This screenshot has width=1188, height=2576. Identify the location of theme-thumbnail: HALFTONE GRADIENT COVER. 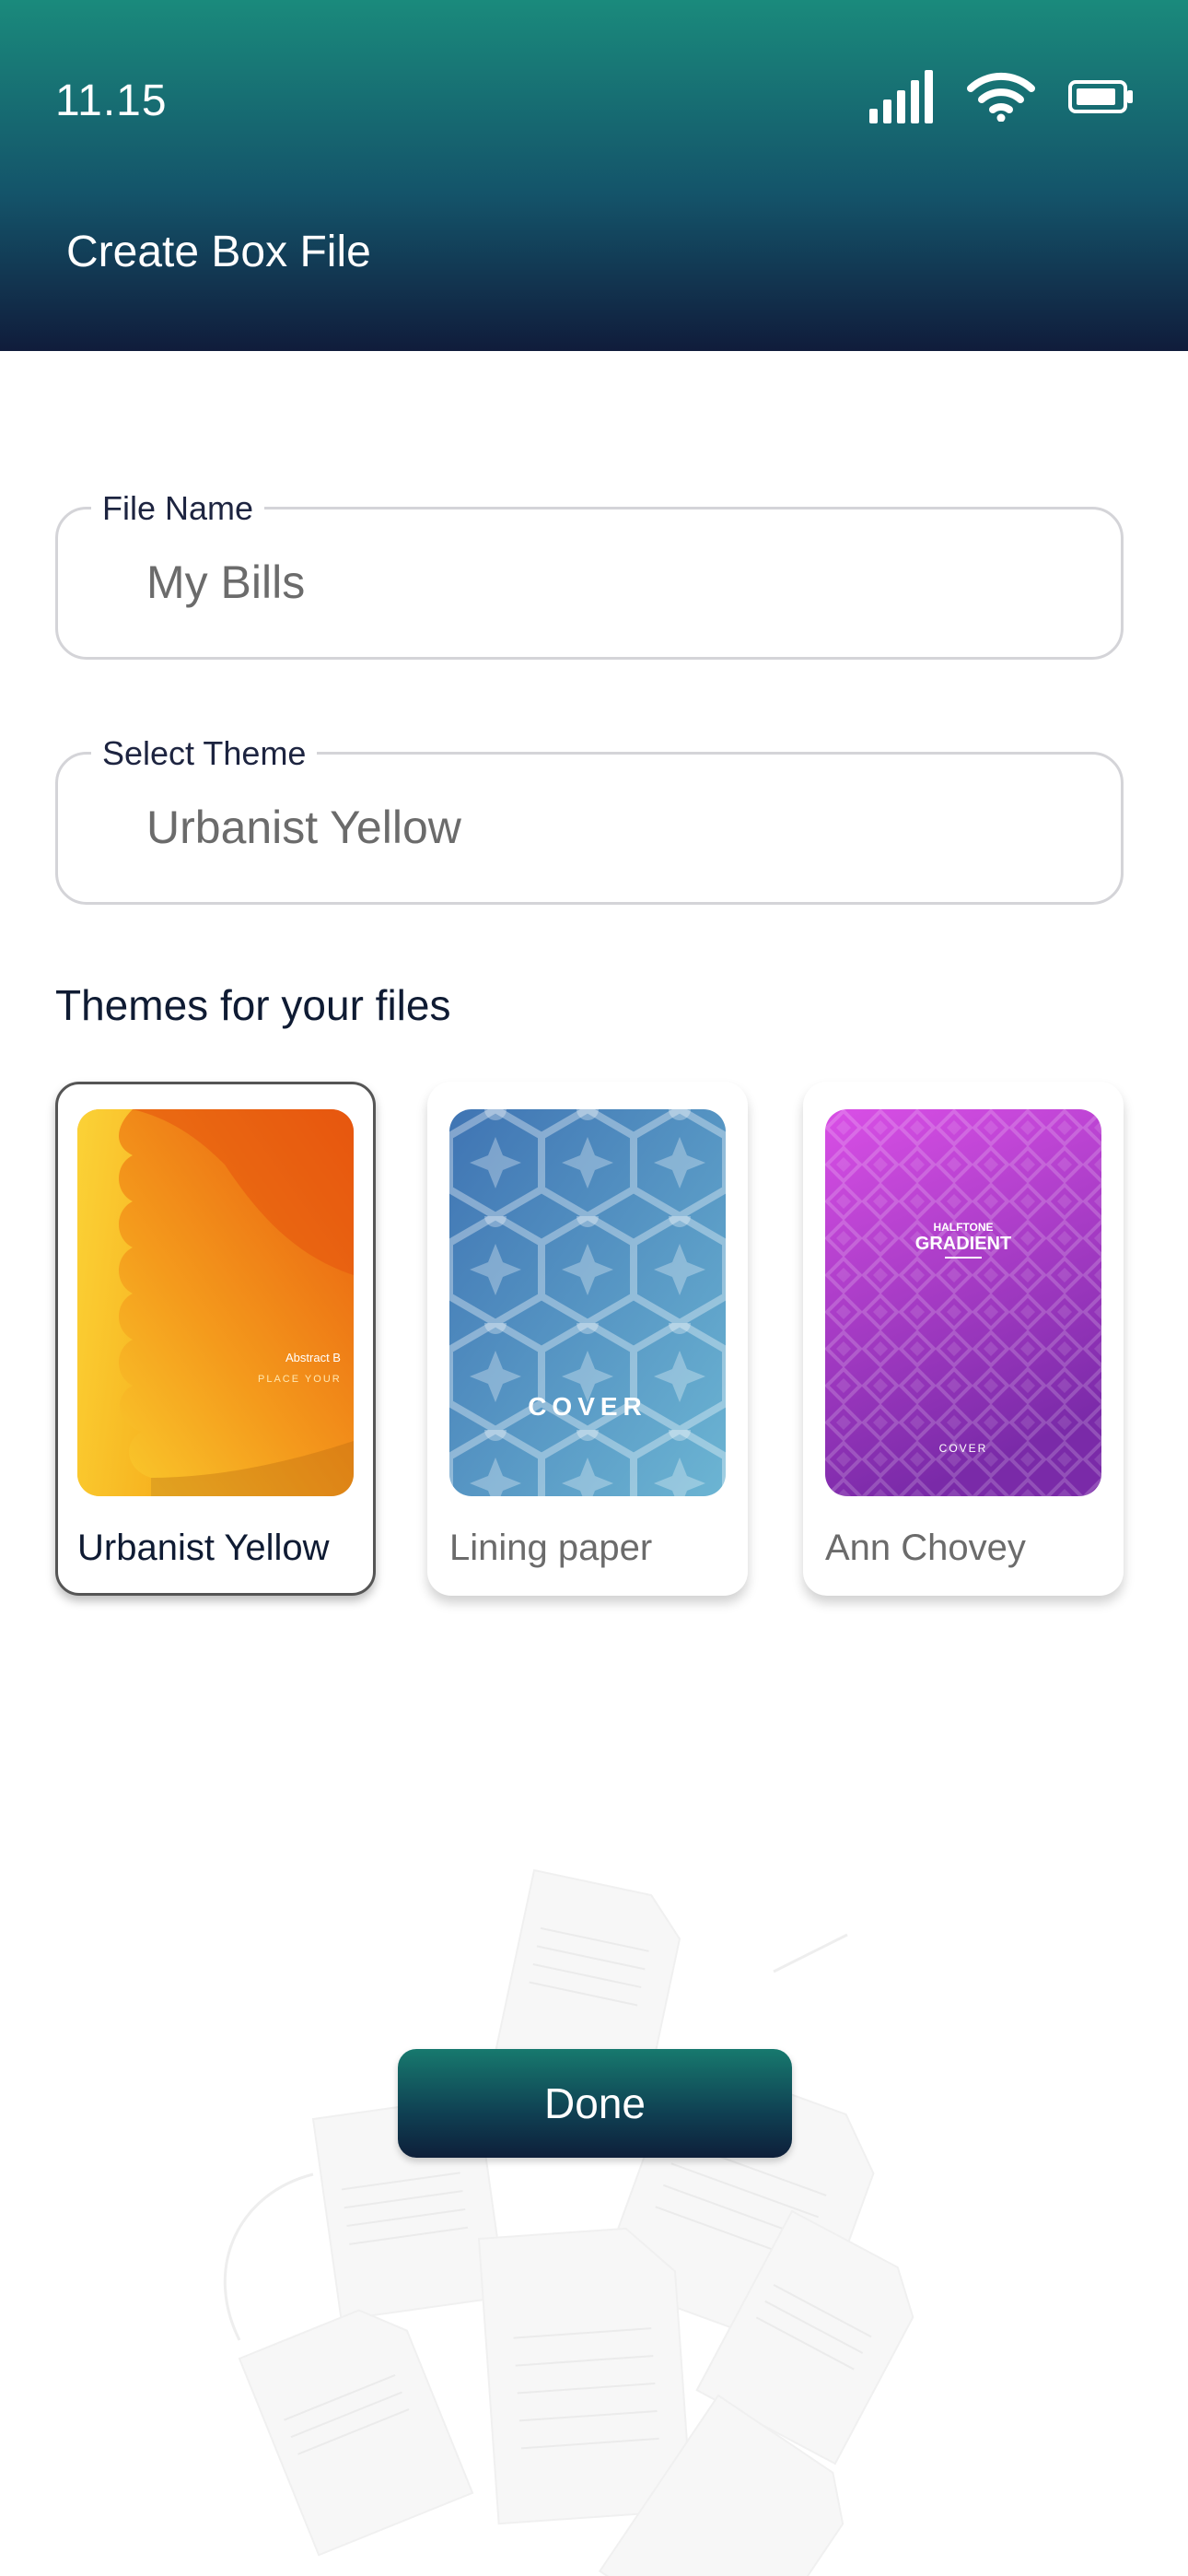
(963, 1302).